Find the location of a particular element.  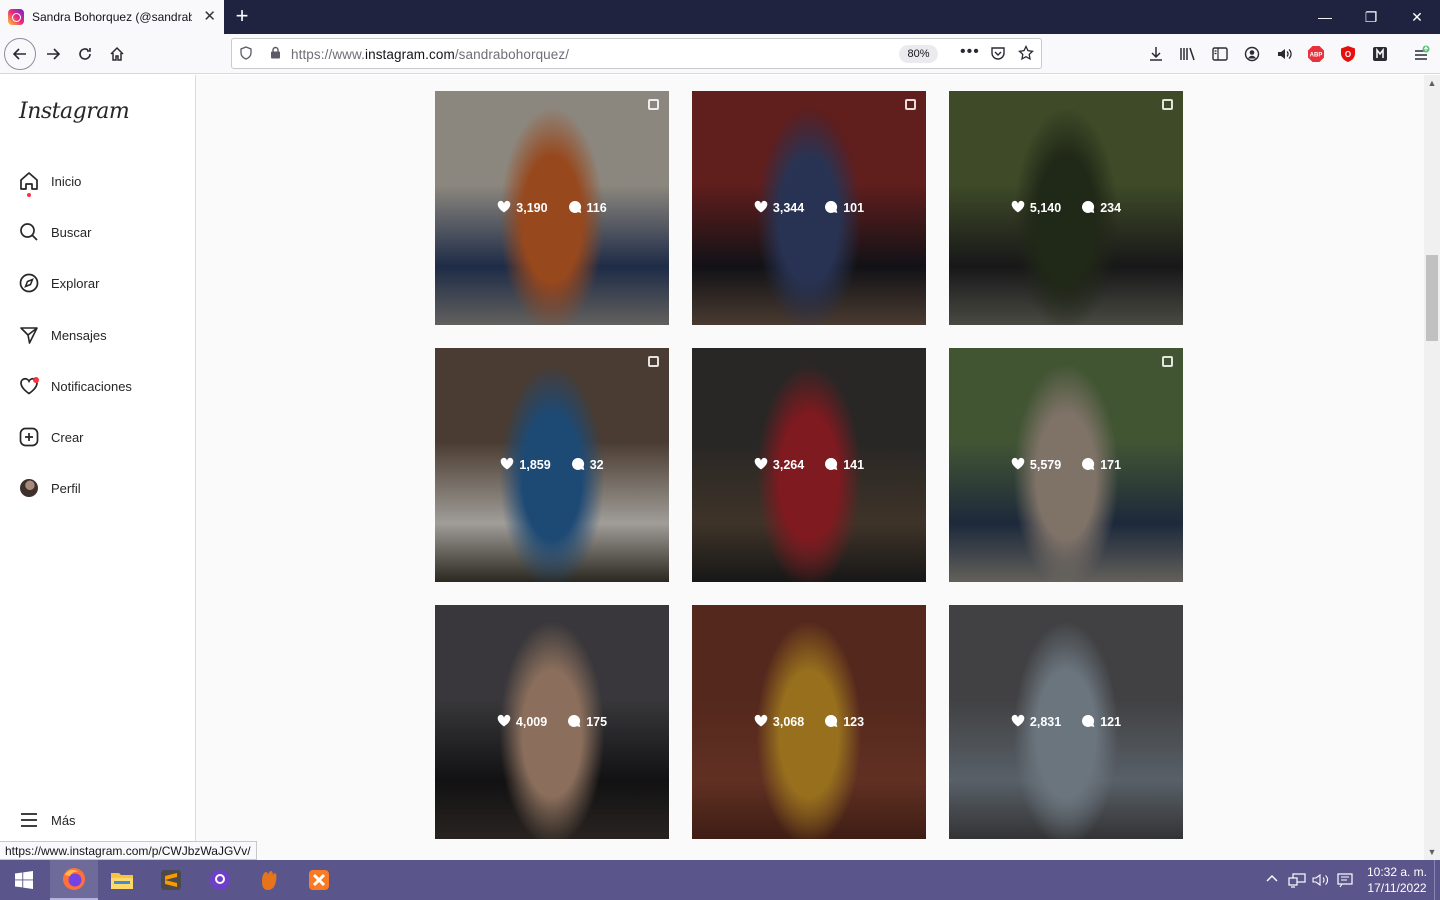

show-desktop-button is located at coordinates (1437, 880).